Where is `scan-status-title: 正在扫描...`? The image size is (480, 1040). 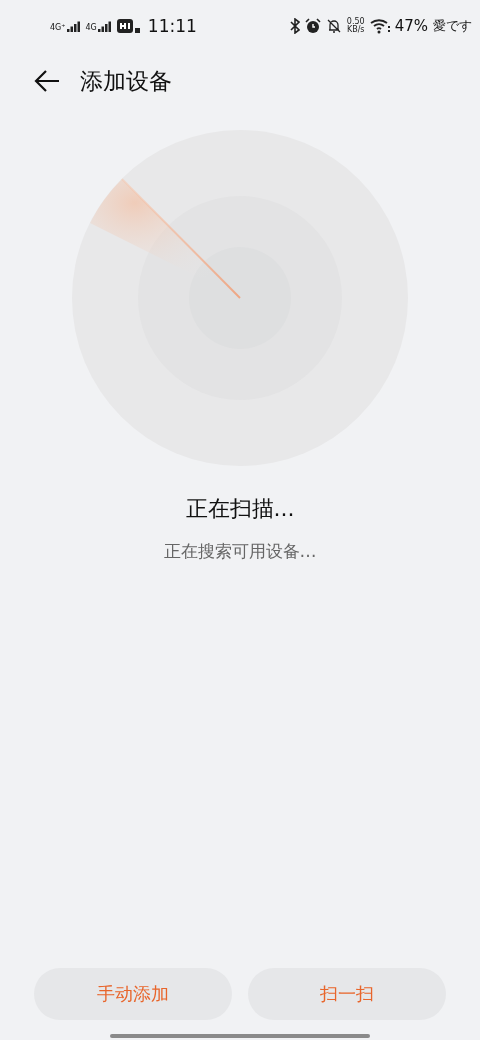
scan-status-title: 正在扫描... is located at coordinates (240, 509).